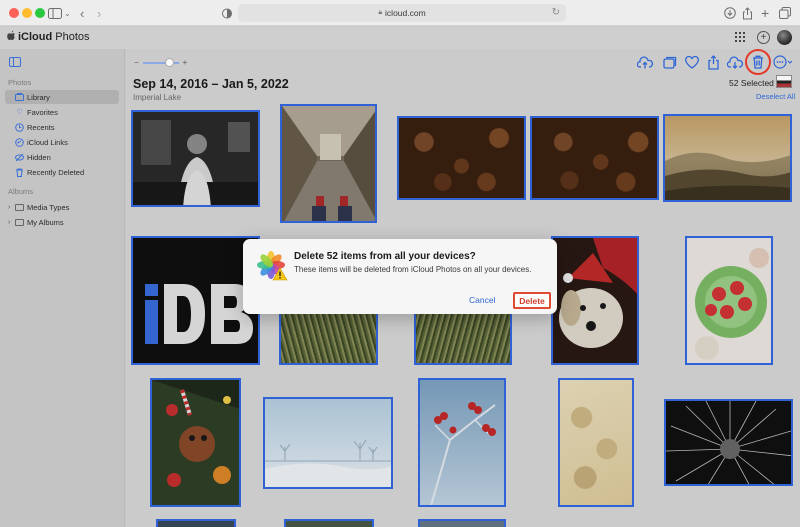 The height and width of the screenshot is (527, 800). Describe the element at coordinates (775, 96) in the screenshot. I see `deselect-all-link: Deselect All` at that location.